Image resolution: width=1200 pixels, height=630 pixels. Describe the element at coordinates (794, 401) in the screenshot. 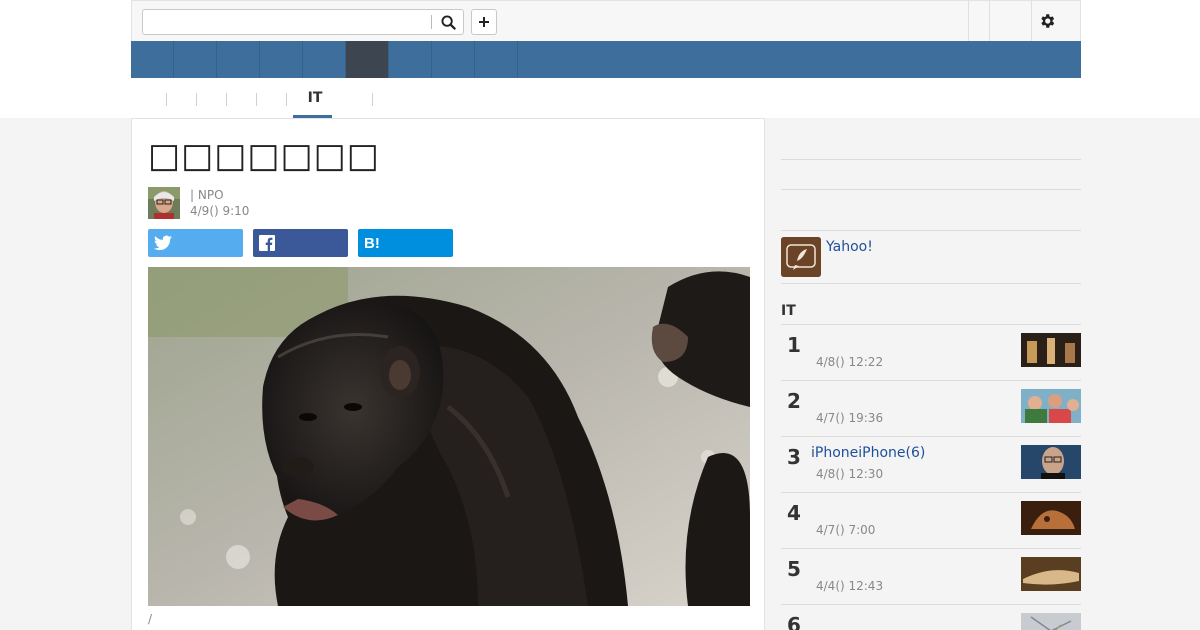

I see `rank-number: 2` at that location.